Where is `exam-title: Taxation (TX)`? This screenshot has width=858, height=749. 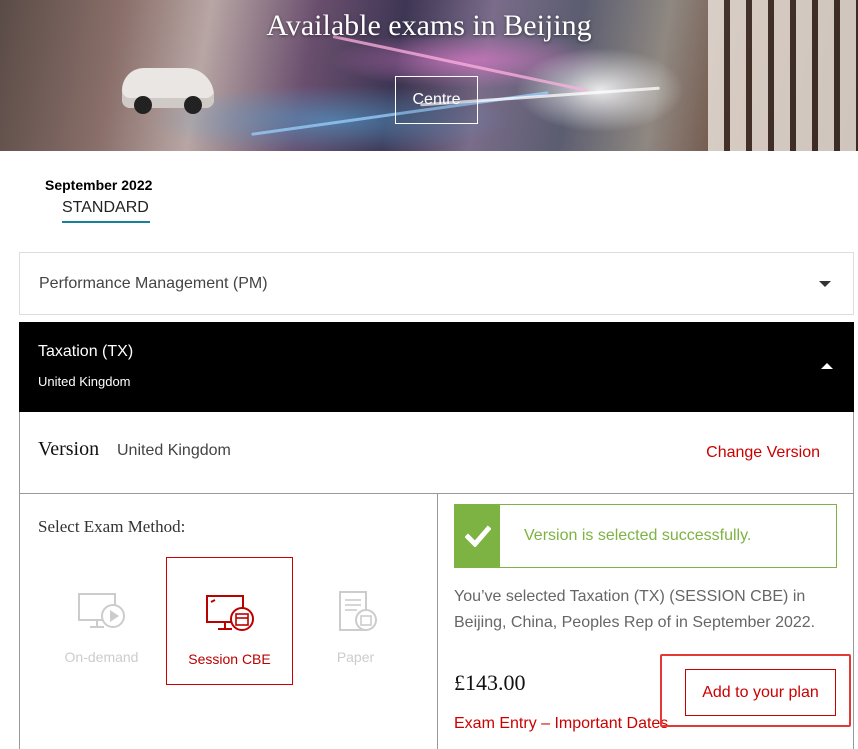
exam-title: Taxation (TX) is located at coordinates (86, 351).